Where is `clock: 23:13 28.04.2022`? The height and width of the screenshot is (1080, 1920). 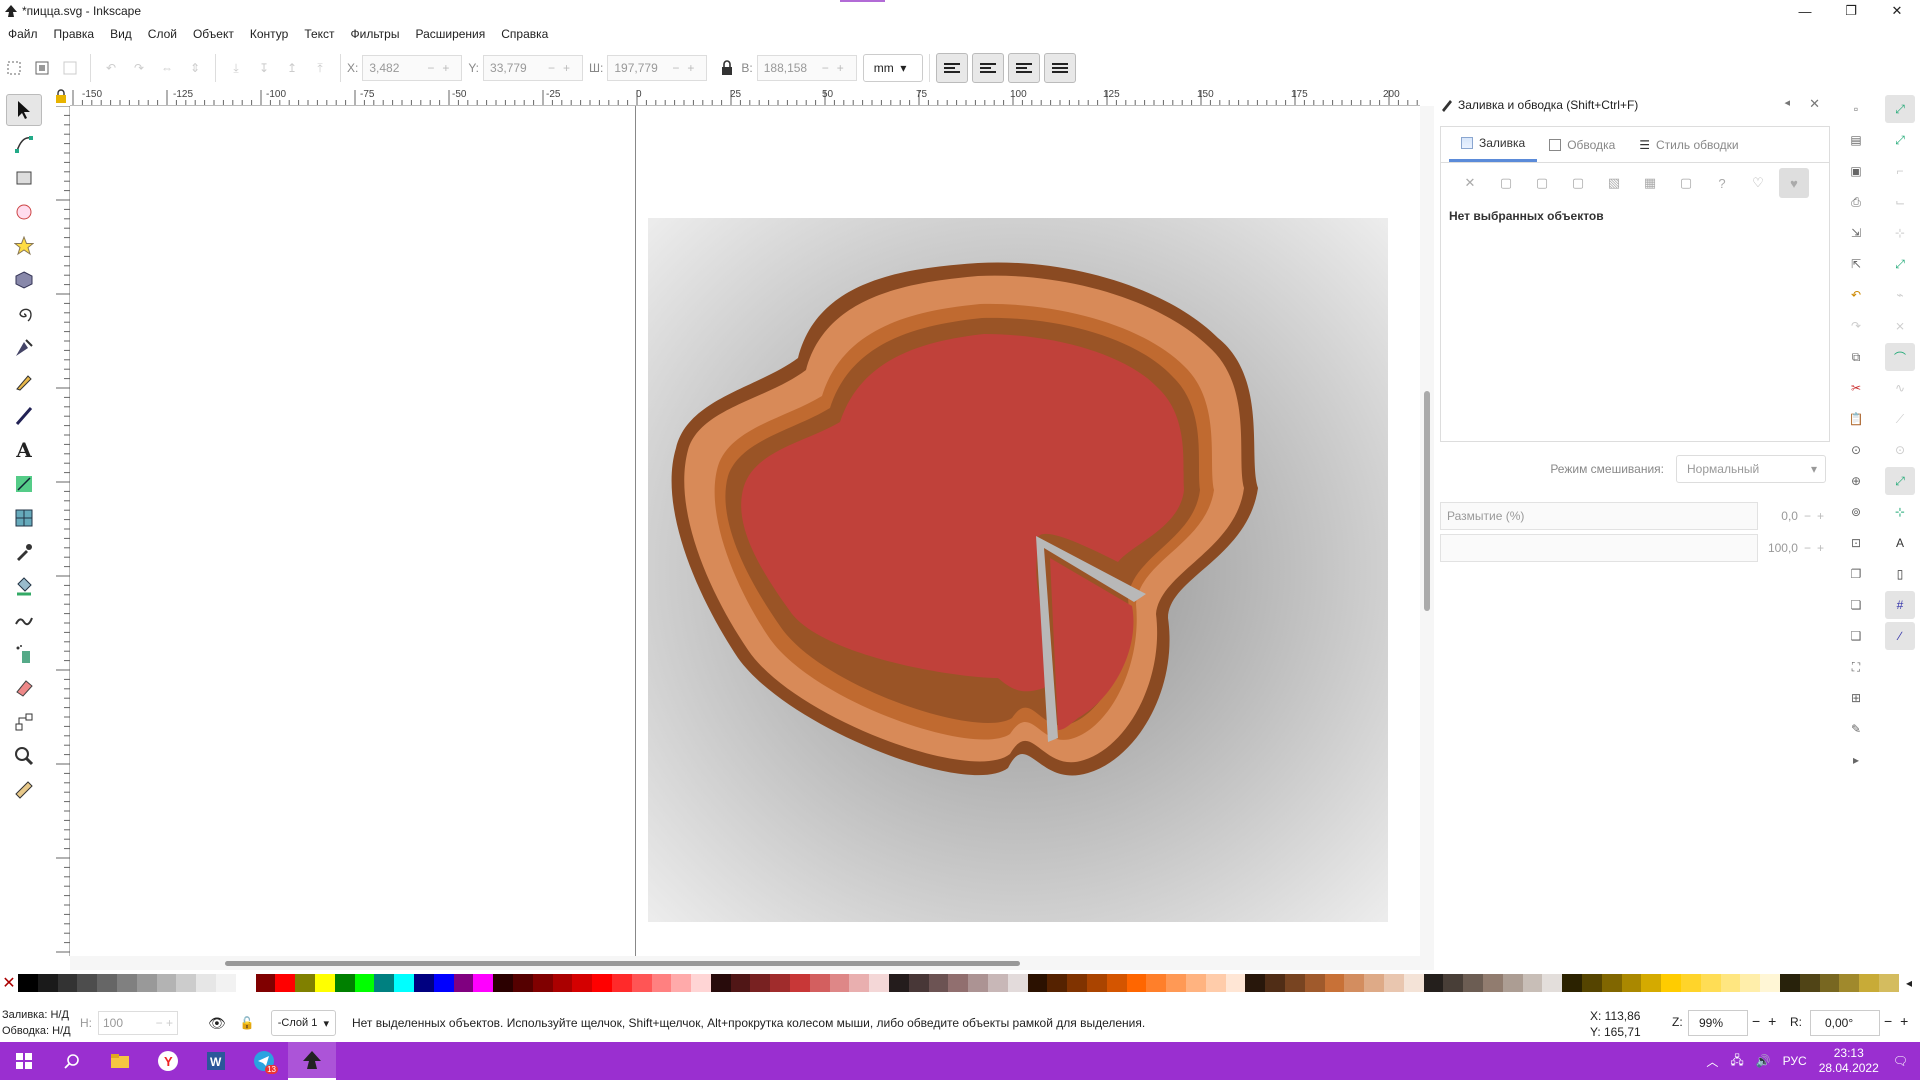
clock: 23:13 28.04.2022 is located at coordinates (1849, 1061).